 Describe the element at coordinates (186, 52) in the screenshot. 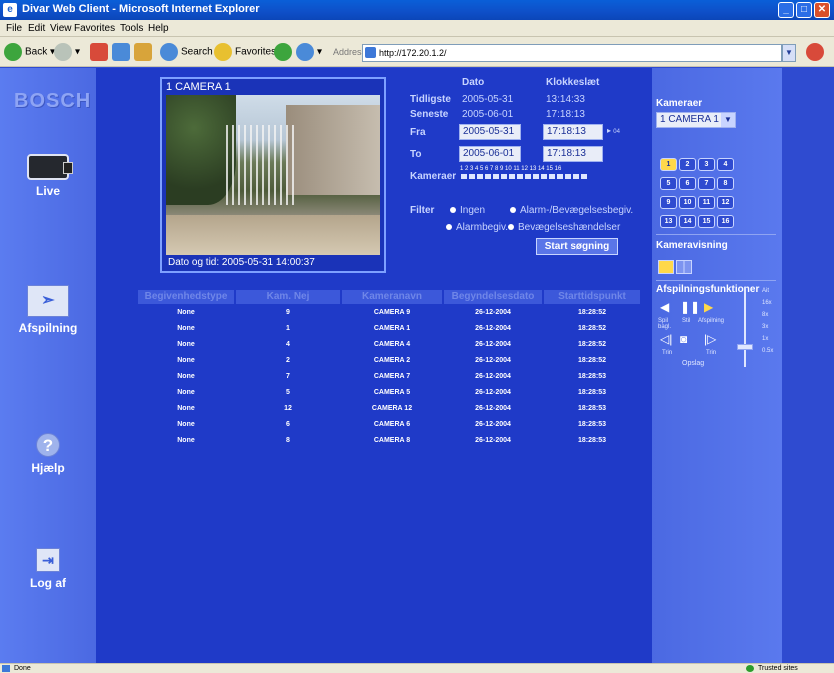

I see `search-button: Search` at that location.